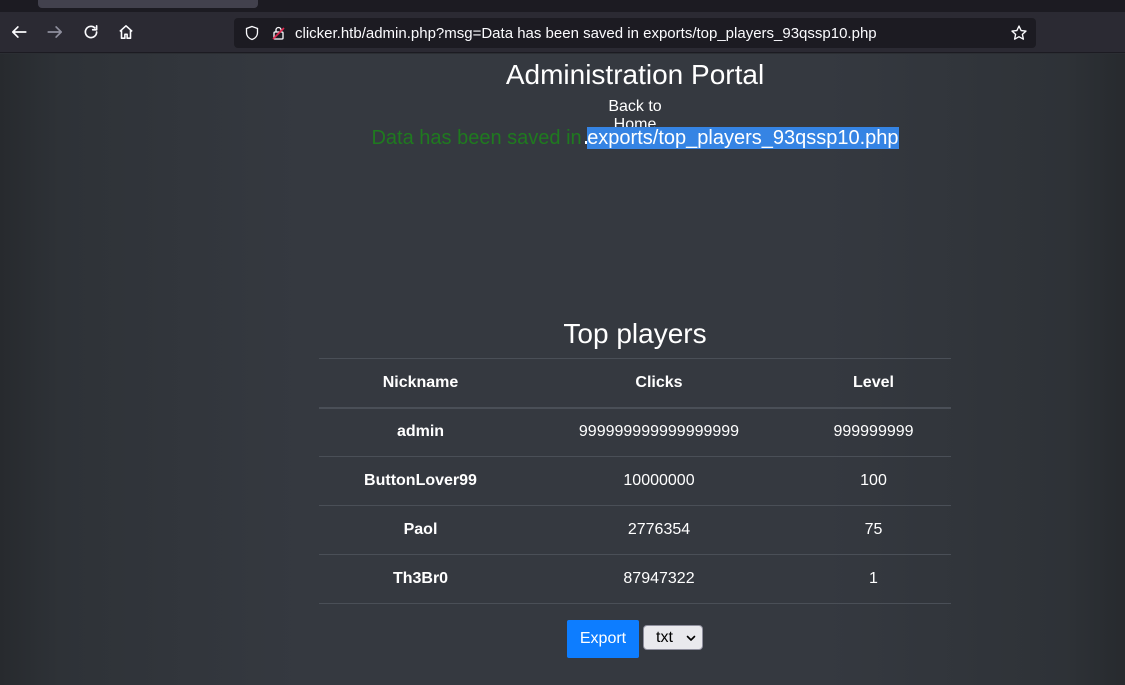 The height and width of the screenshot is (685, 1125). What do you see at coordinates (126, 32) in the screenshot?
I see `home-icon` at bounding box center [126, 32].